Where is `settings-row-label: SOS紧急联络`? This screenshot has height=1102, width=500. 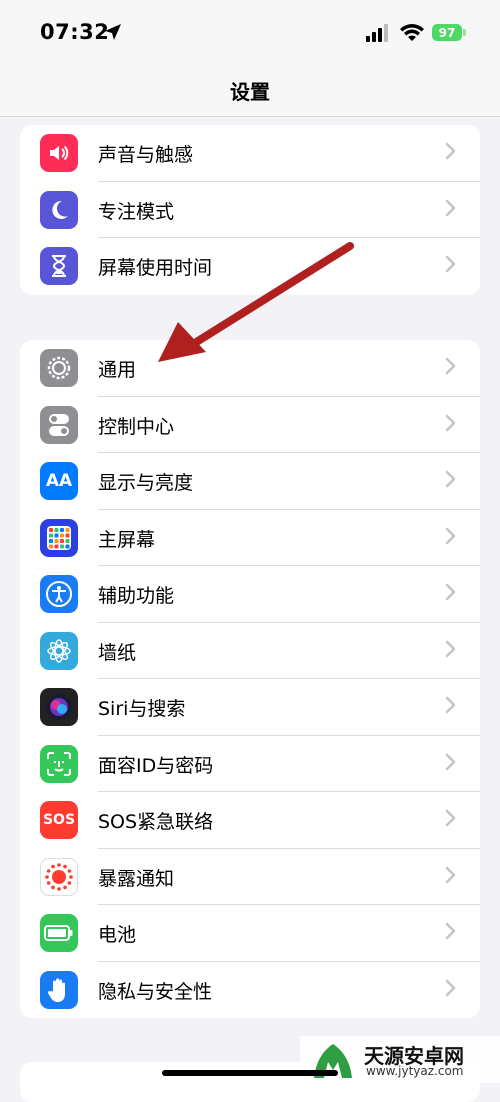
settings-row-label: SOS紧急联络 is located at coordinates (156, 822).